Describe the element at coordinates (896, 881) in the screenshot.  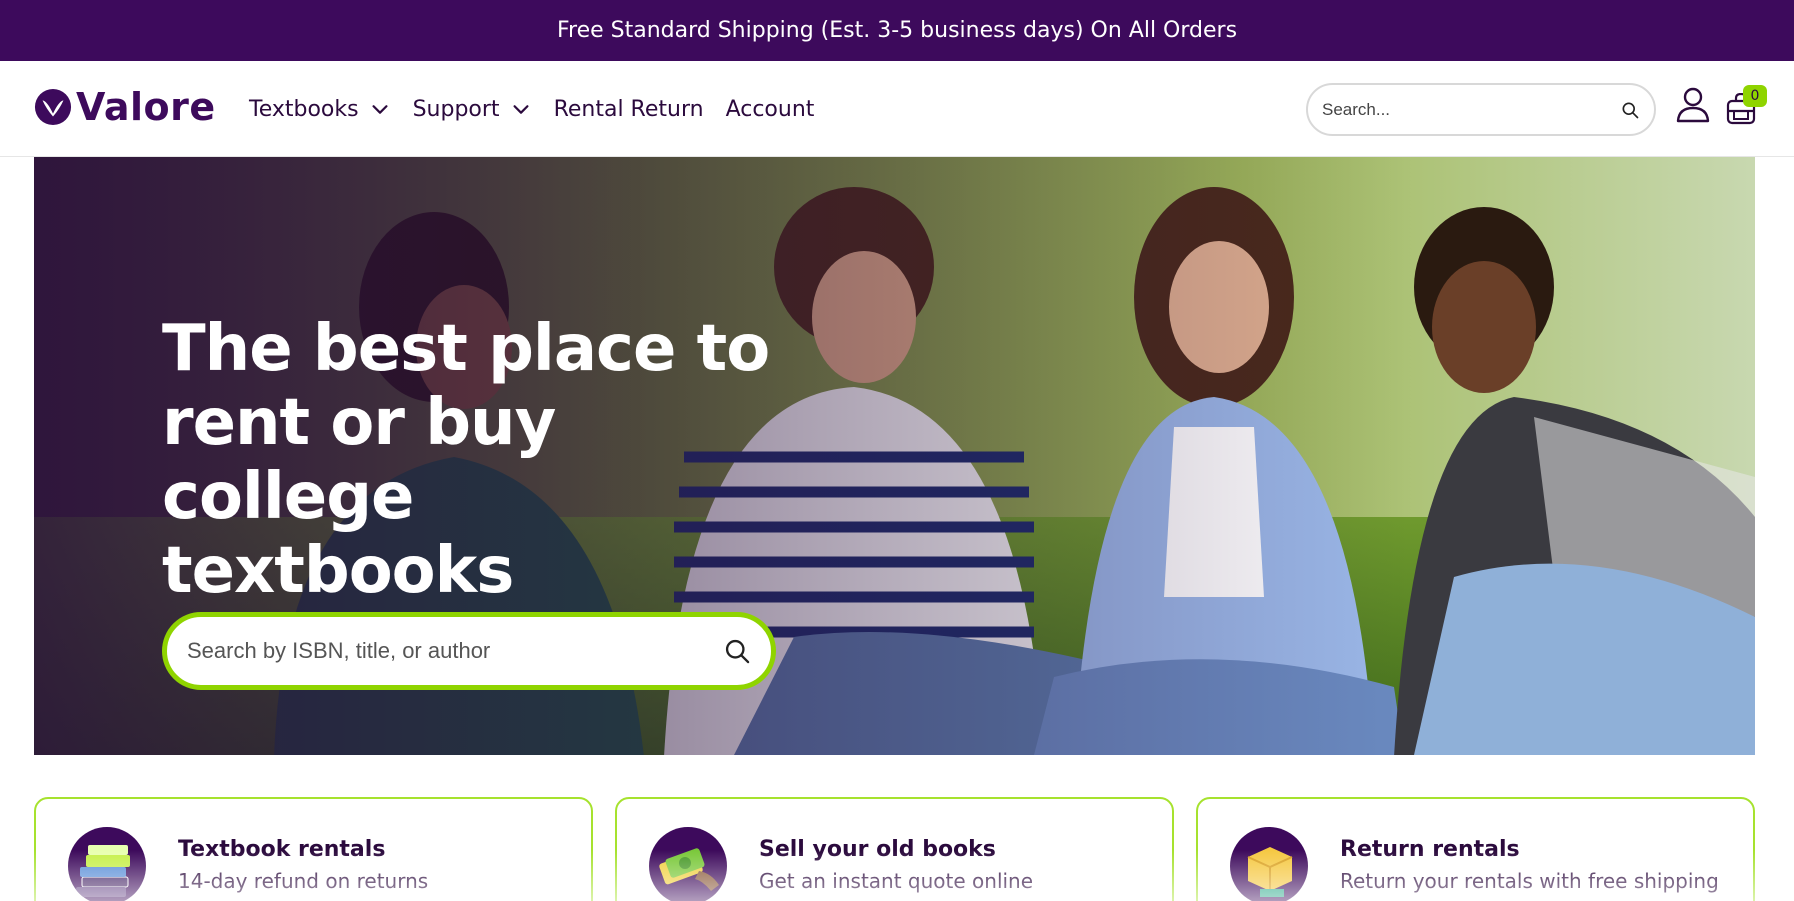
I see `card-subtitle: Get an instant quote online` at that location.